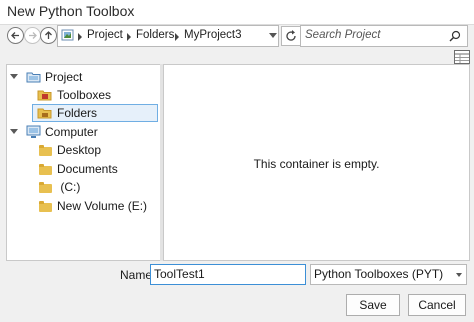 This screenshot has height=322, width=474. I want to click on forward-button, so click(32, 35).